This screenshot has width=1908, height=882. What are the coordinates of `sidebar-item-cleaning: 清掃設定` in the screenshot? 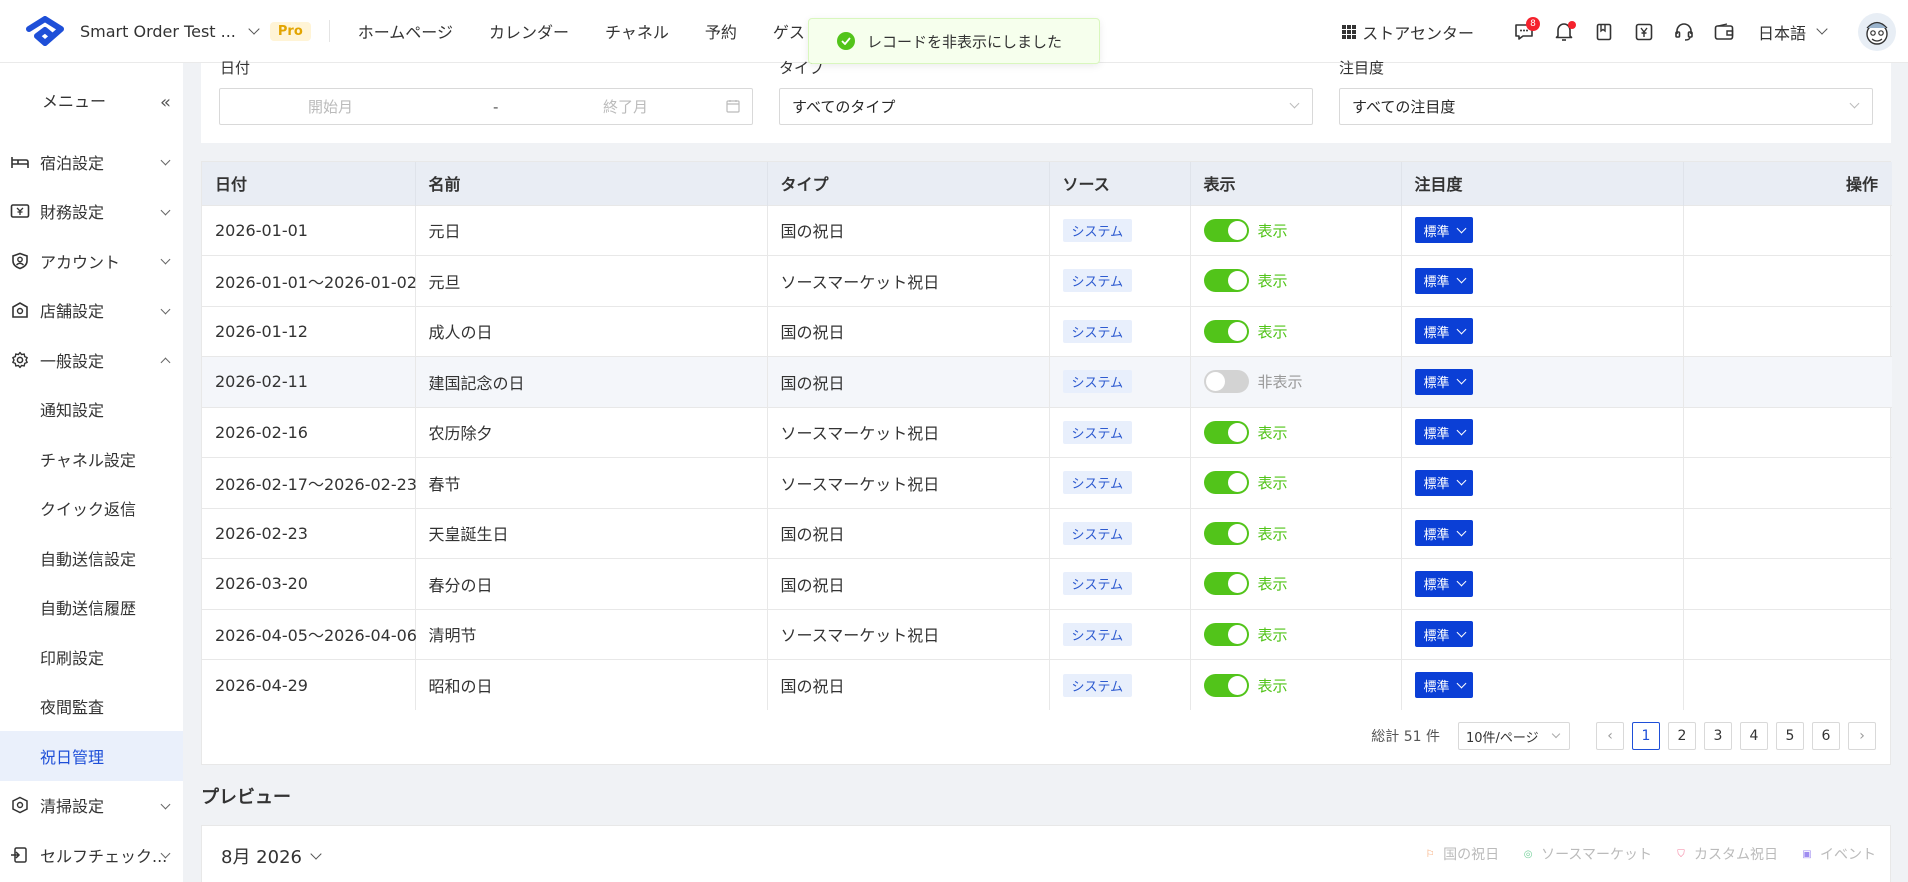 It's located at (91, 806).